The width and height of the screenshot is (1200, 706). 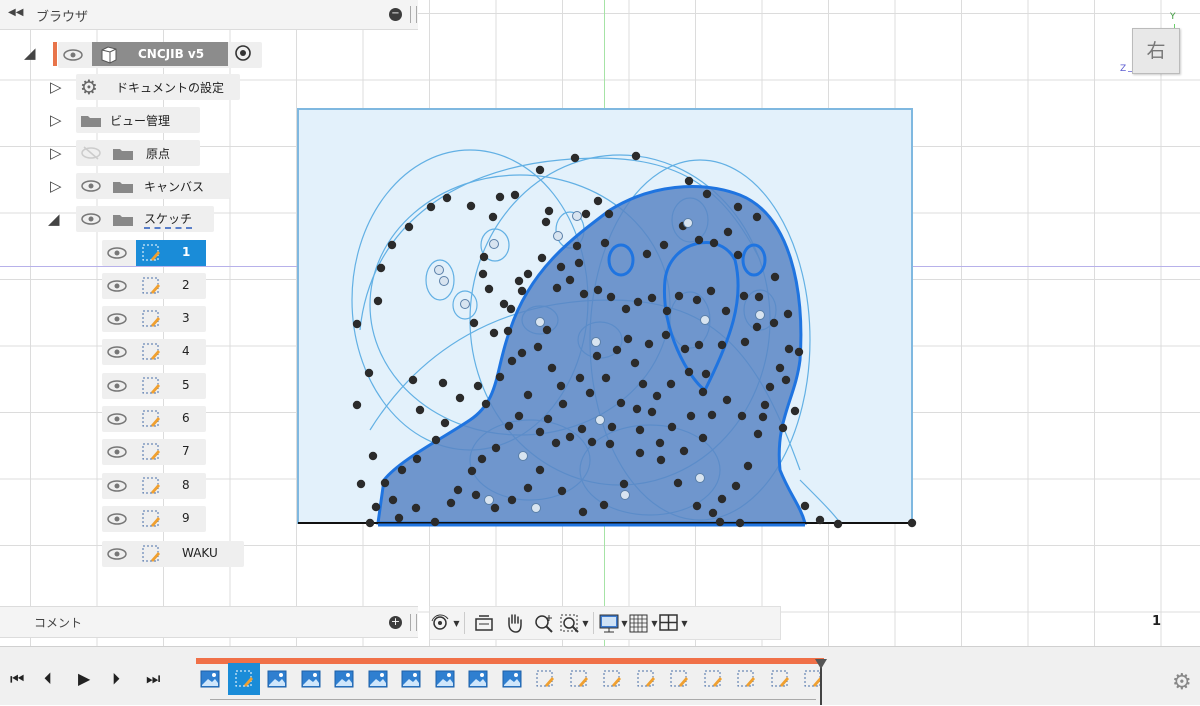 What do you see at coordinates (544, 623) in the screenshot?
I see `zoom-icon` at bounding box center [544, 623].